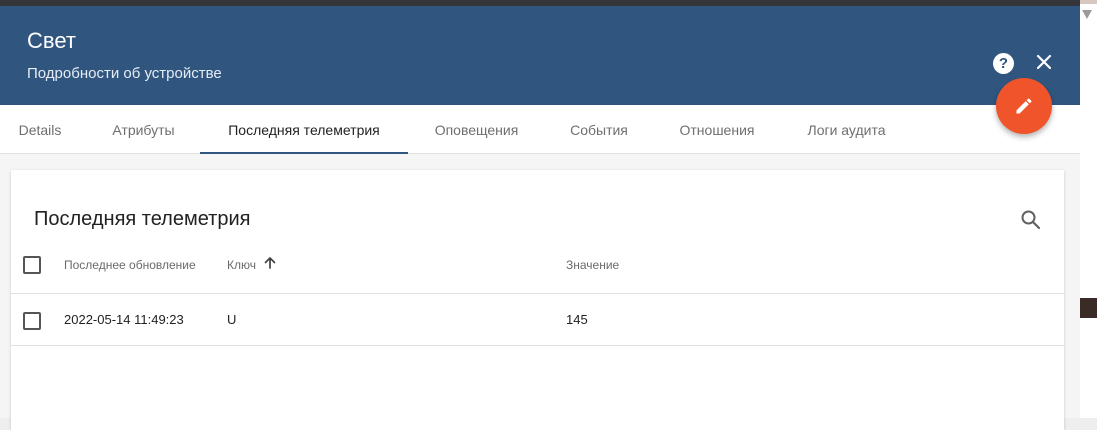  What do you see at coordinates (124, 73) in the screenshot?
I see `page-subtitle: Подробности об устройстве` at bounding box center [124, 73].